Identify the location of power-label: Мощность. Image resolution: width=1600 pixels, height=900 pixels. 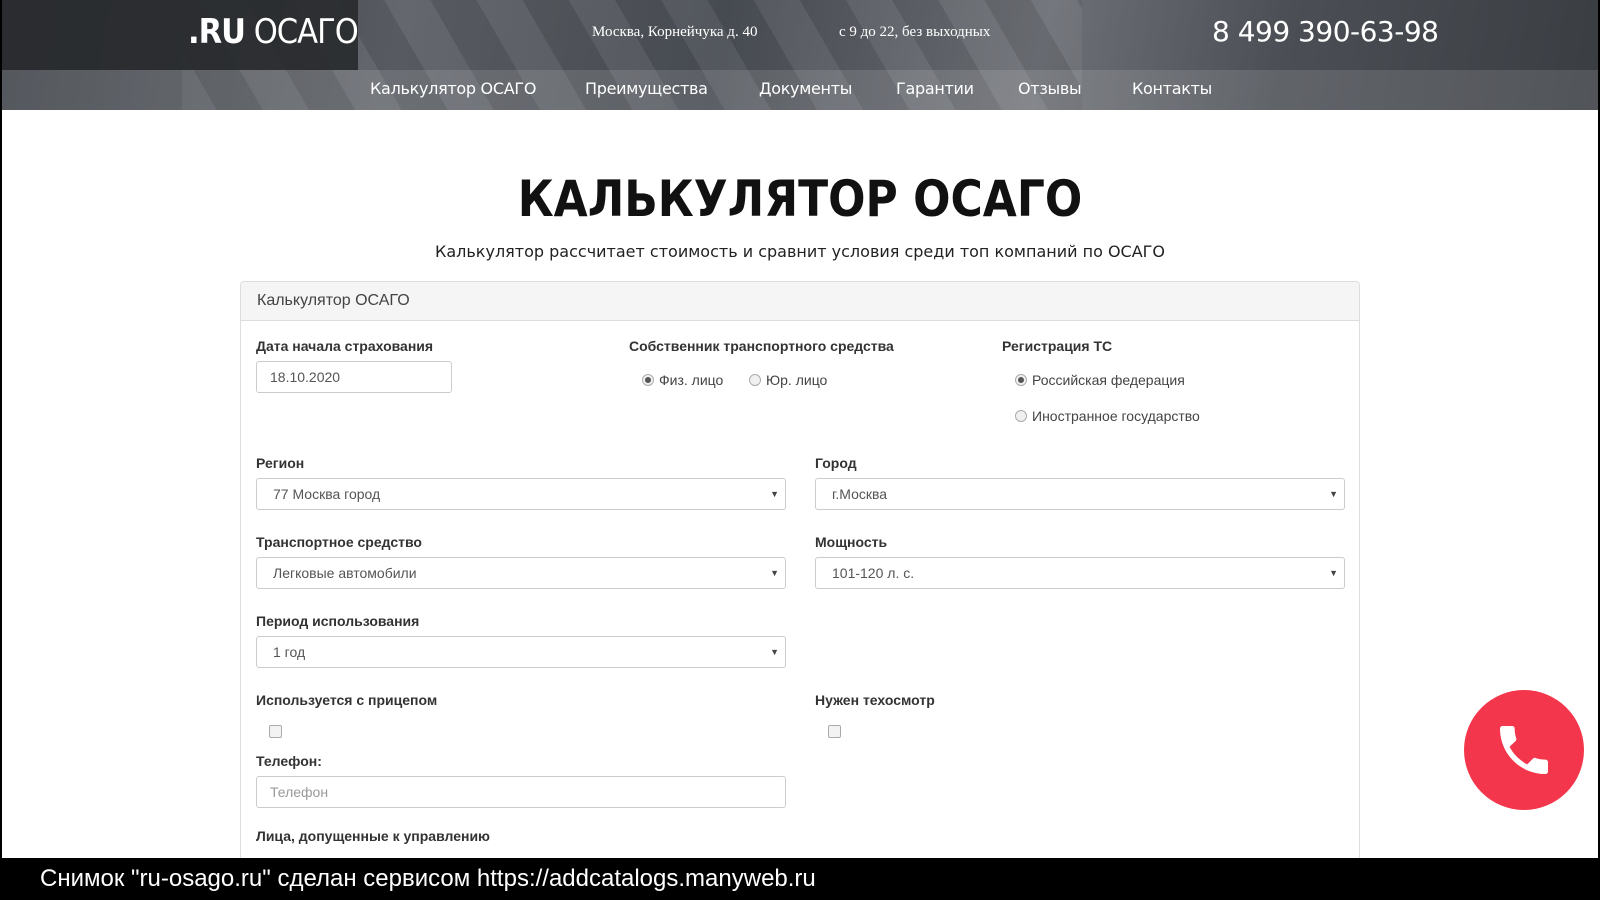
(851, 542).